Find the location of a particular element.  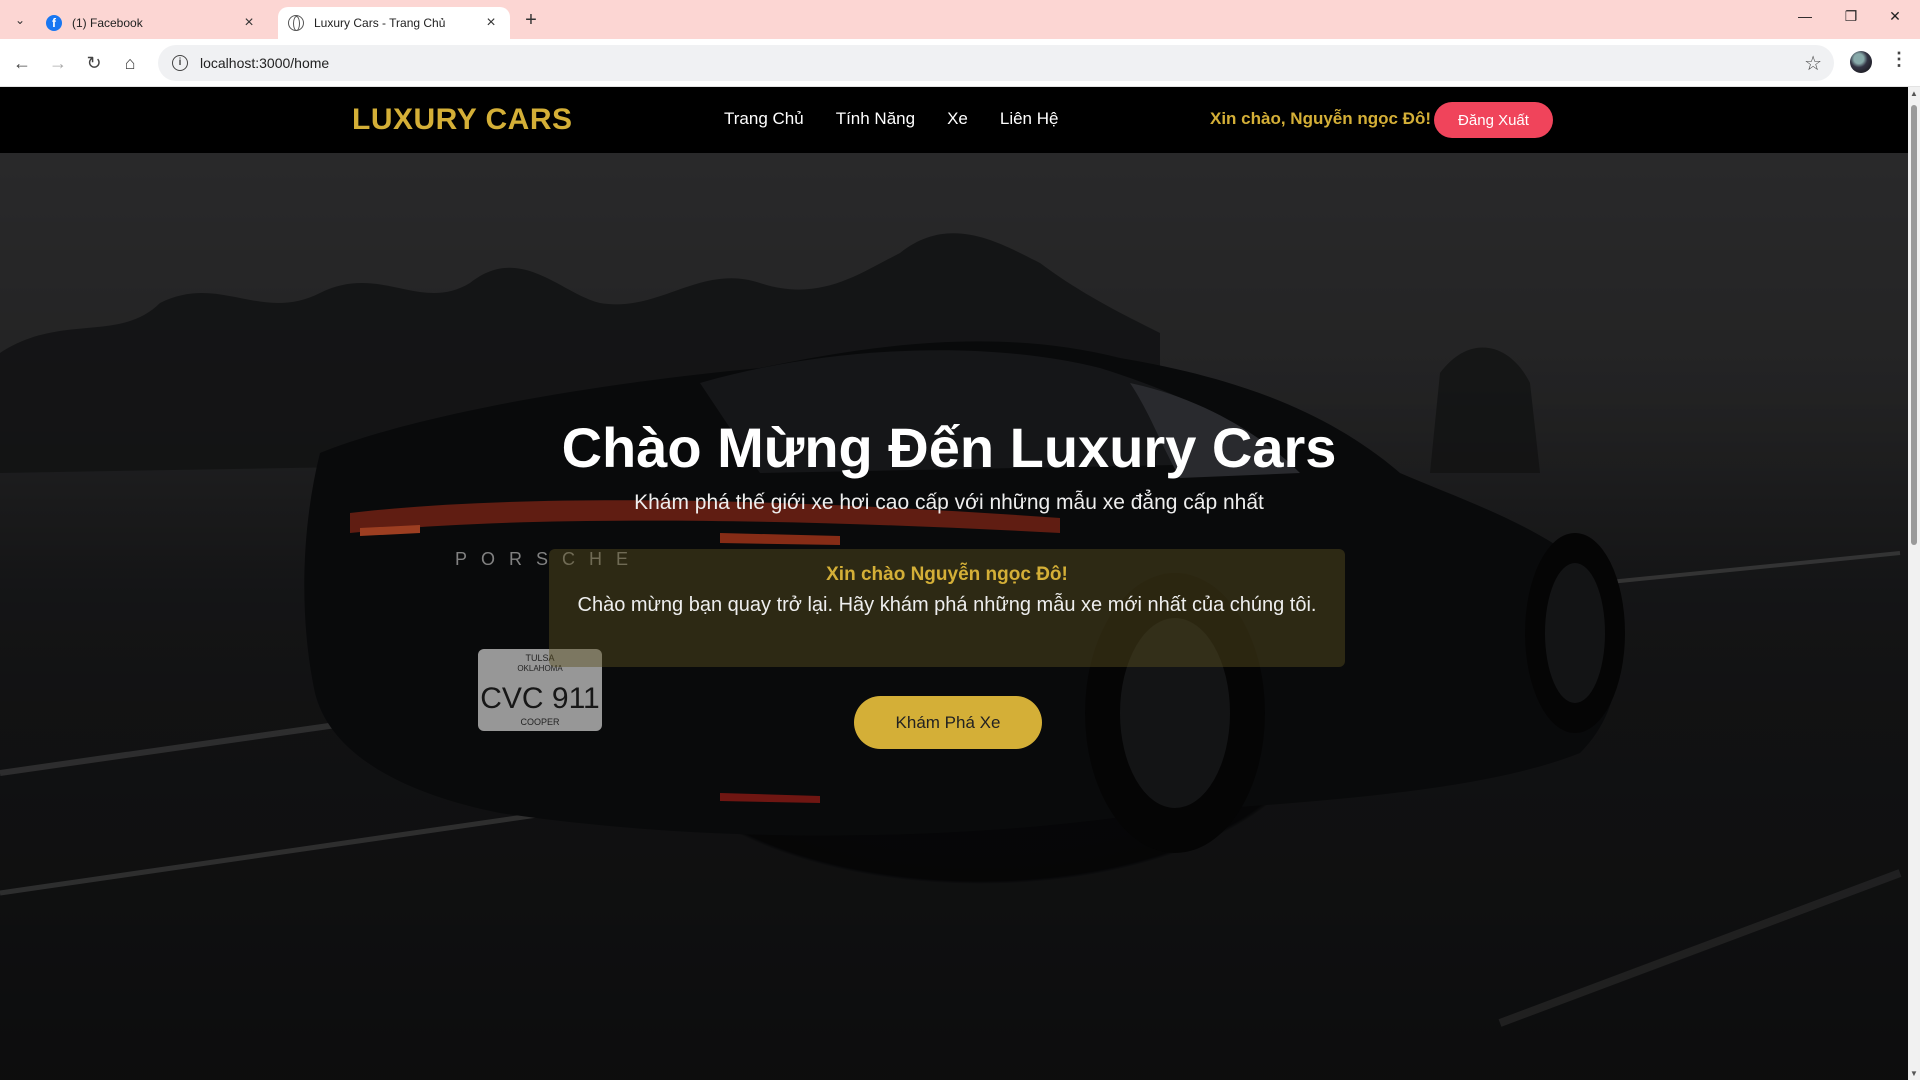

forward-icon: → is located at coordinates (58, 63).